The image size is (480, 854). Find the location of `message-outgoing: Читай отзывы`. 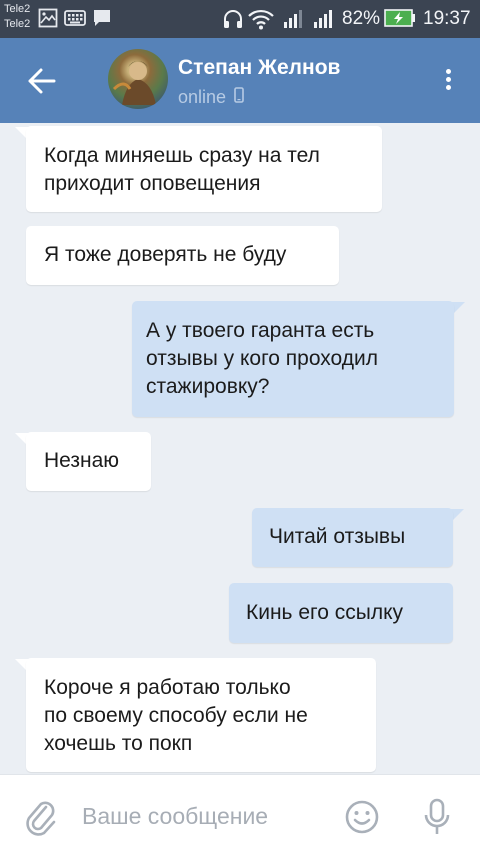

message-outgoing: Читай отзывы is located at coordinates (358, 537).